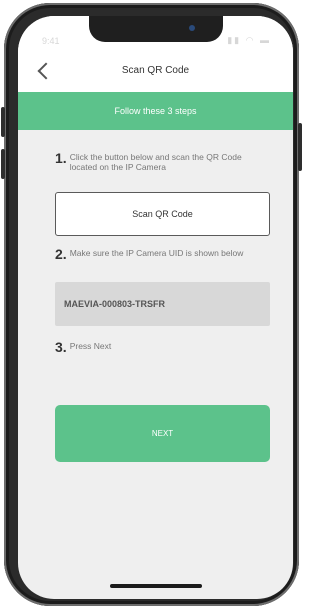 This screenshot has height=609, width=320. Describe the element at coordinates (162, 304) in the screenshot. I see `camera-uid-field: MAEVIA-000803-TRSFR` at that location.